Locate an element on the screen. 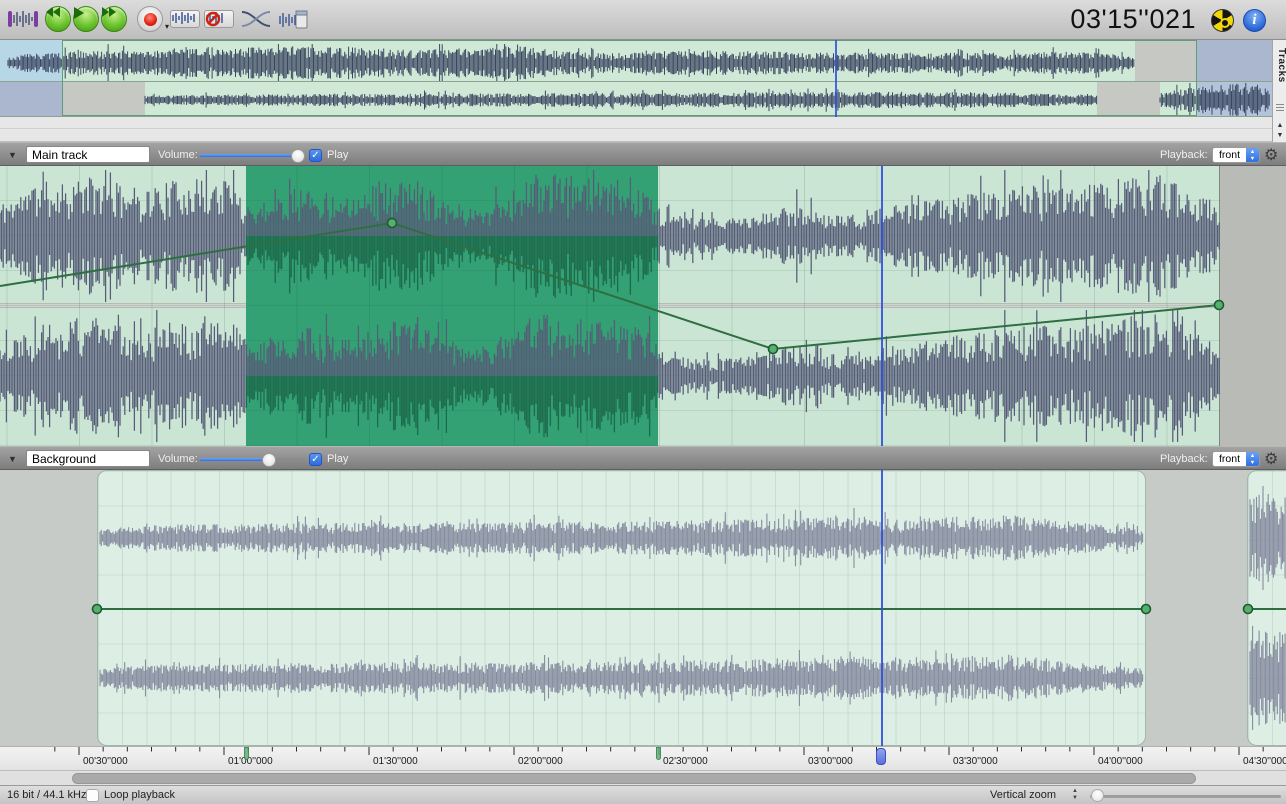 The height and width of the screenshot is (804, 1286). main-playhead is located at coordinates (882, 306).